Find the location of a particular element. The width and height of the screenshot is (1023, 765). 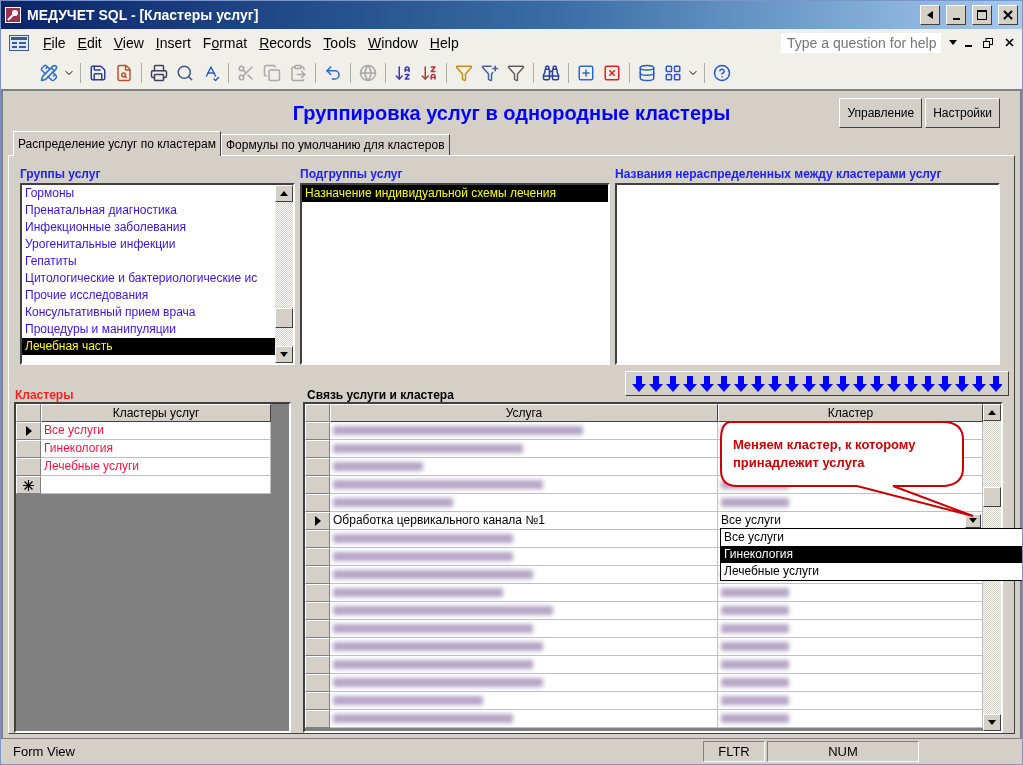

table-cell: Гинекология is located at coordinates (156, 449).